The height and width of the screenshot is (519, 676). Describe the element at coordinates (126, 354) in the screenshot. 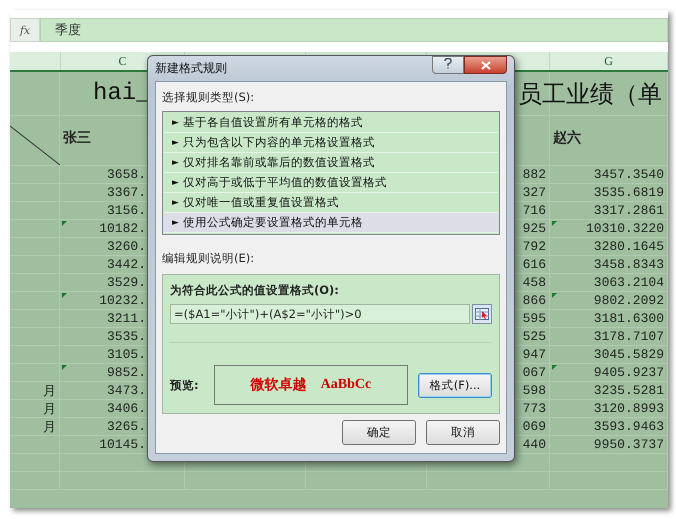

I see `table-cell: 3105.` at that location.